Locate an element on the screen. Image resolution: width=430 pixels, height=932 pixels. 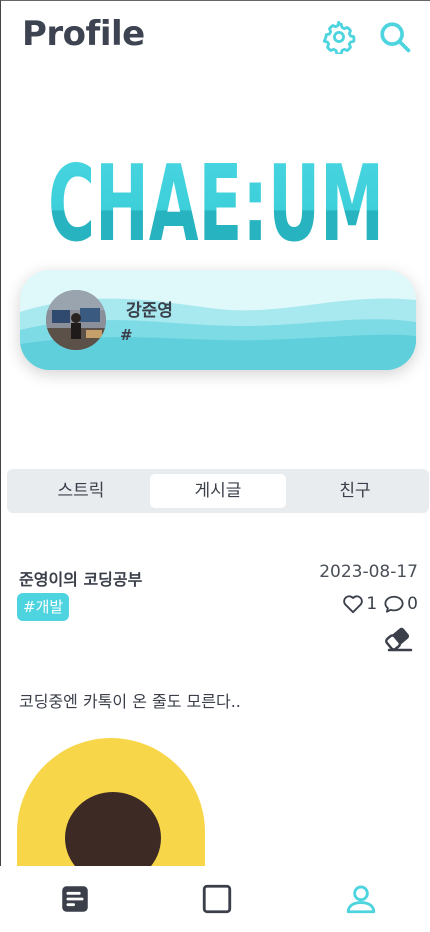
eraser-icon is located at coordinates (398, 639).